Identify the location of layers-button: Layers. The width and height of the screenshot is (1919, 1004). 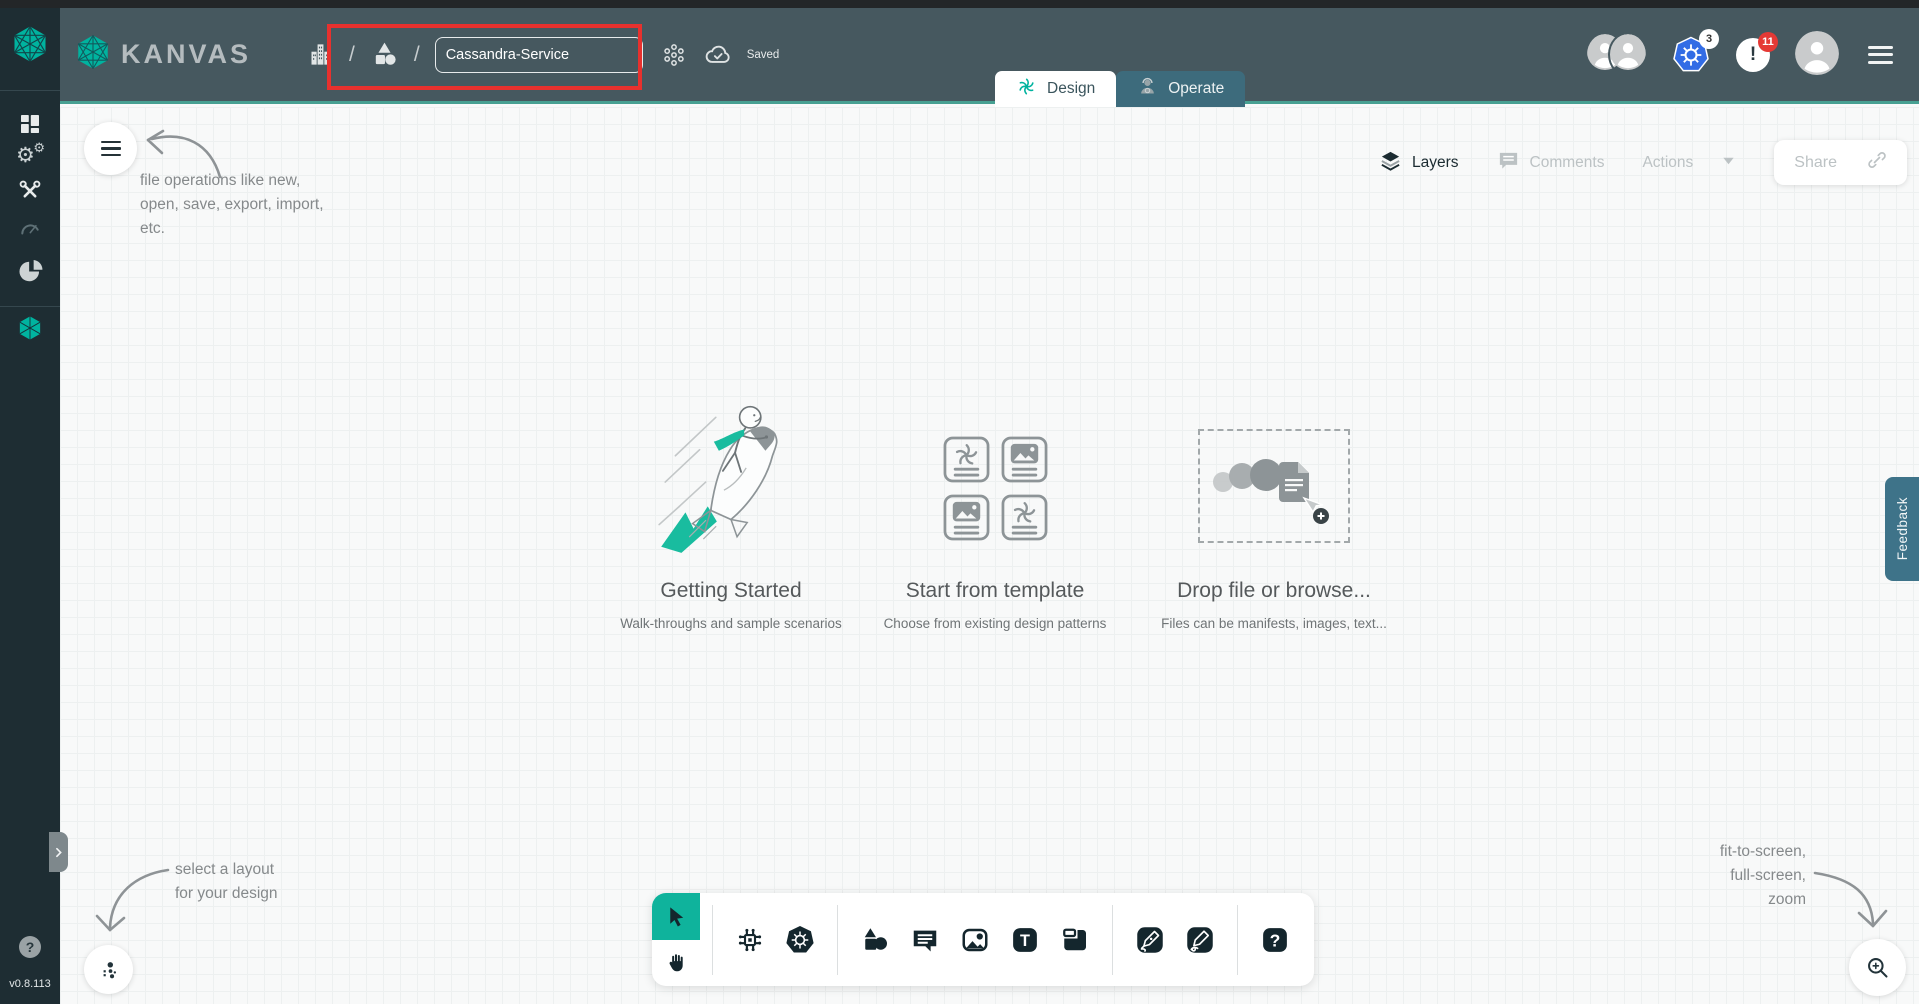
(1419, 163).